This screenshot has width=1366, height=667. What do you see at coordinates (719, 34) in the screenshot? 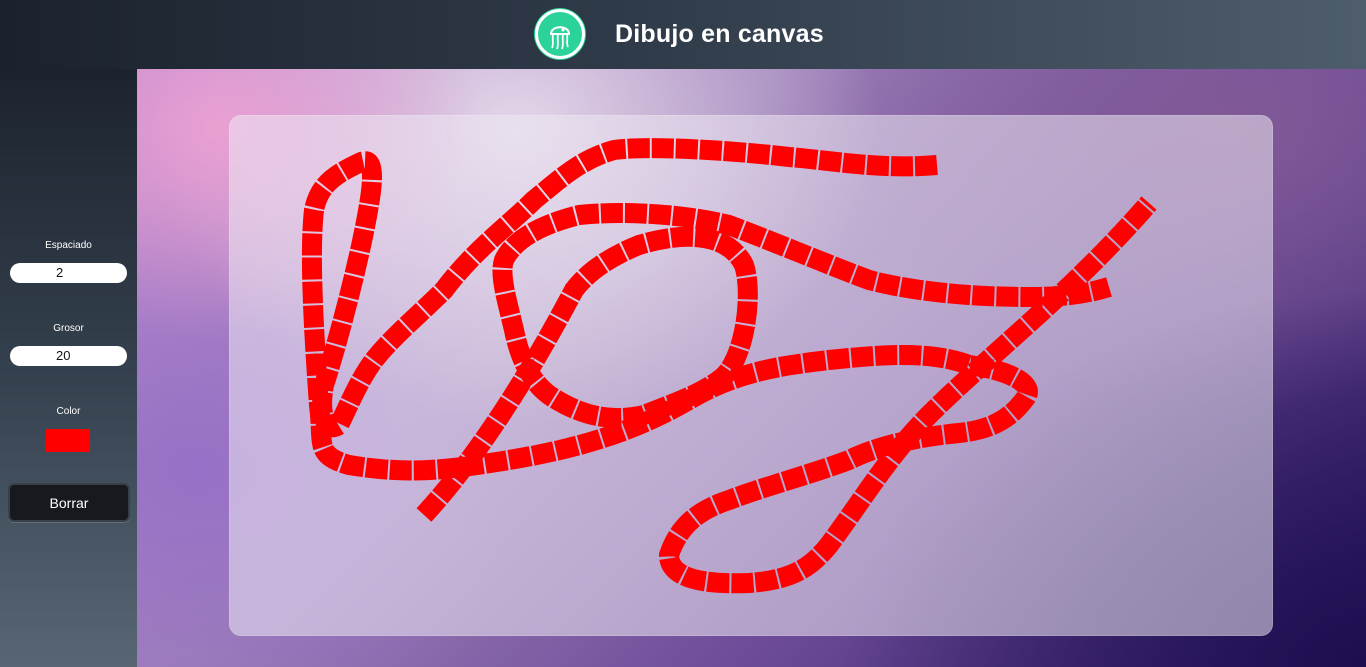
I see `page-title: Dibujo en canvas` at bounding box center [719, 34].